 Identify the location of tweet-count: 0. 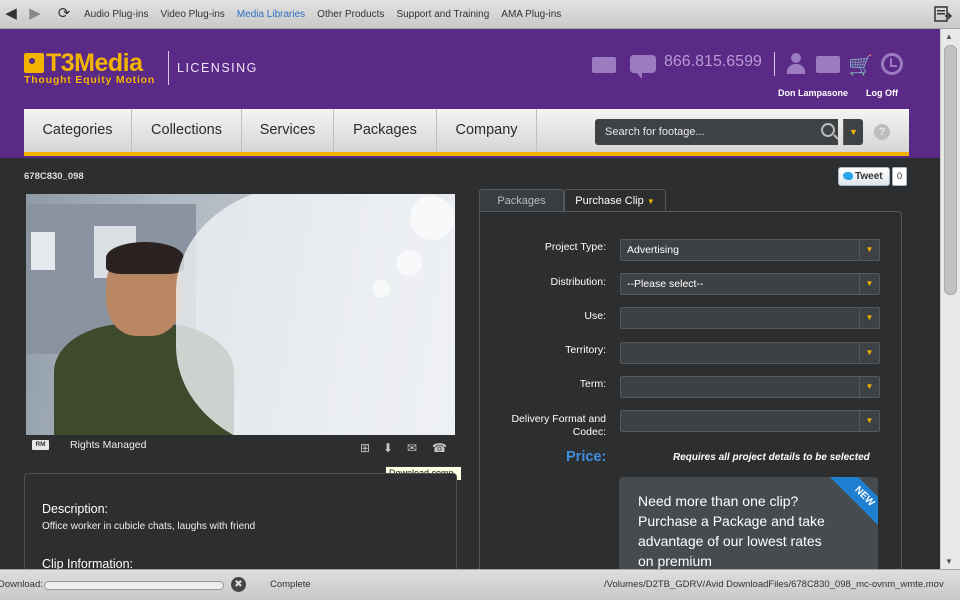
(899, 176).